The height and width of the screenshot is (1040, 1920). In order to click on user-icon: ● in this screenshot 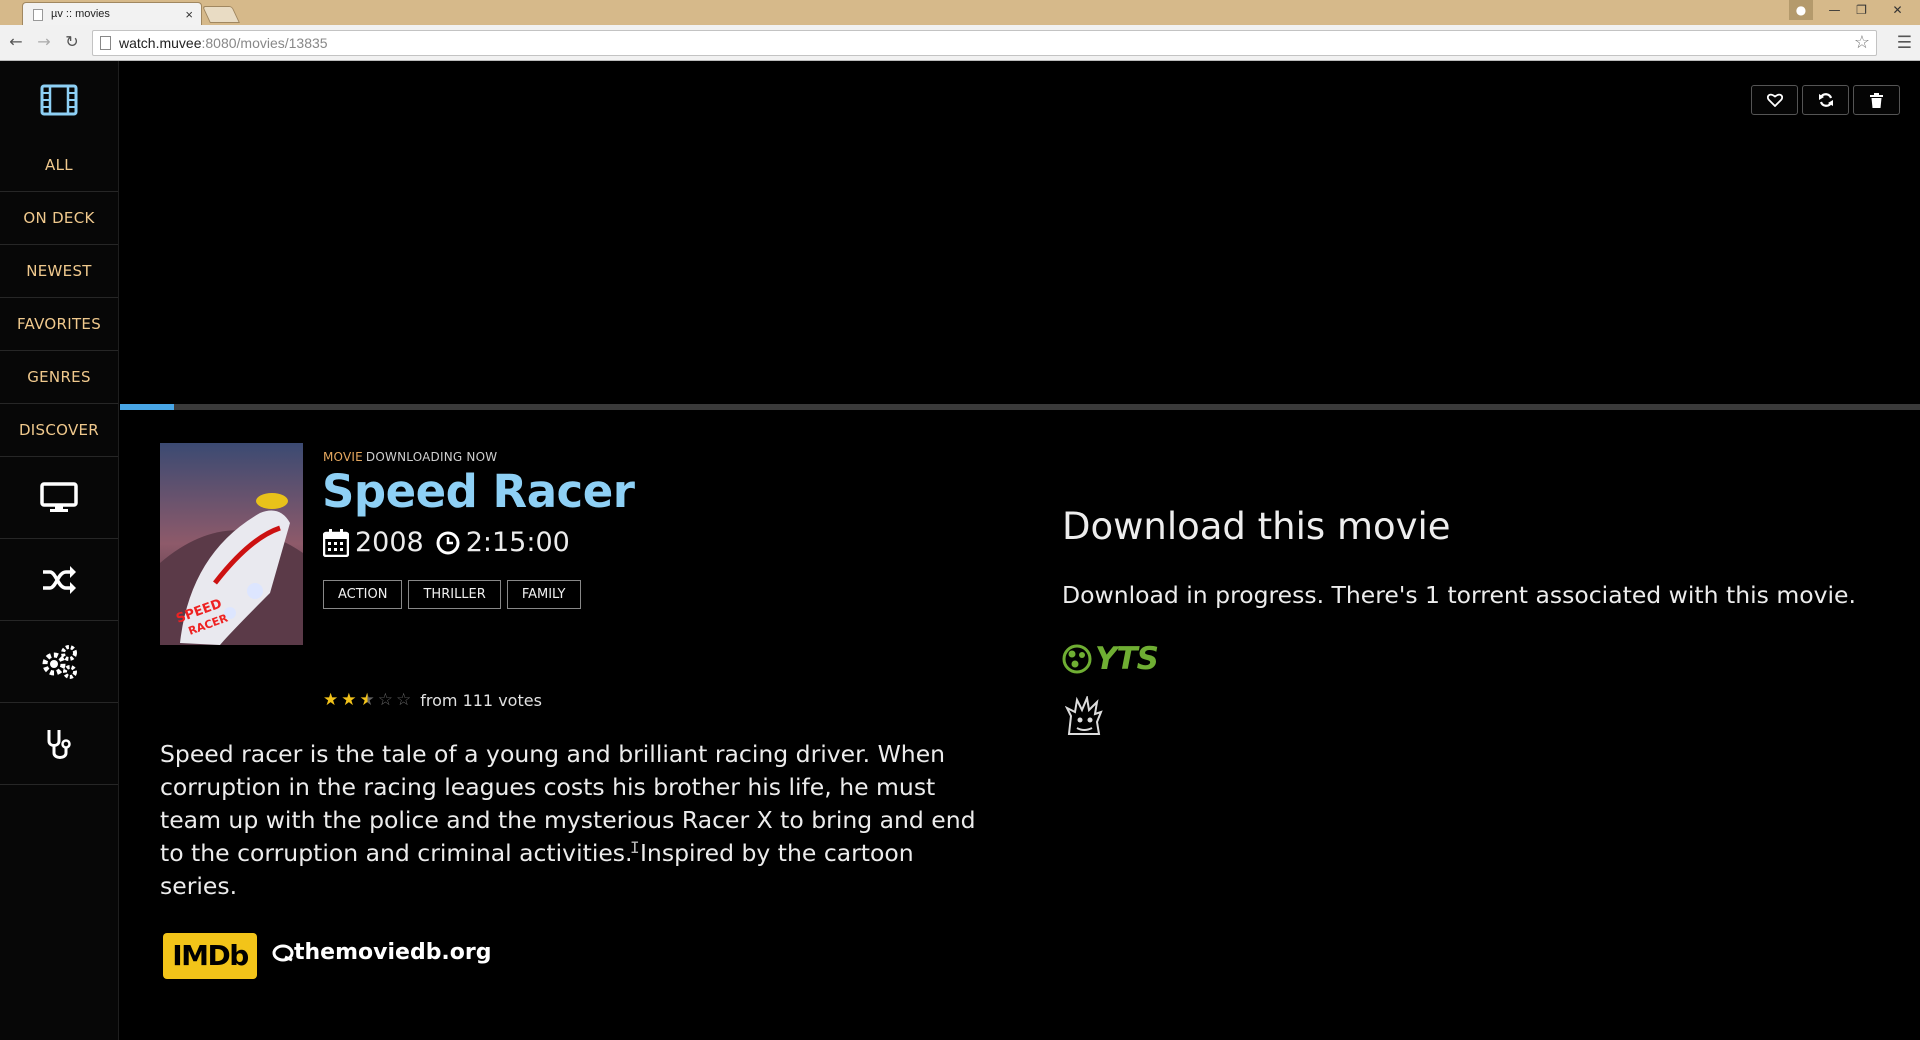, I will do `click(1801, 10)`.